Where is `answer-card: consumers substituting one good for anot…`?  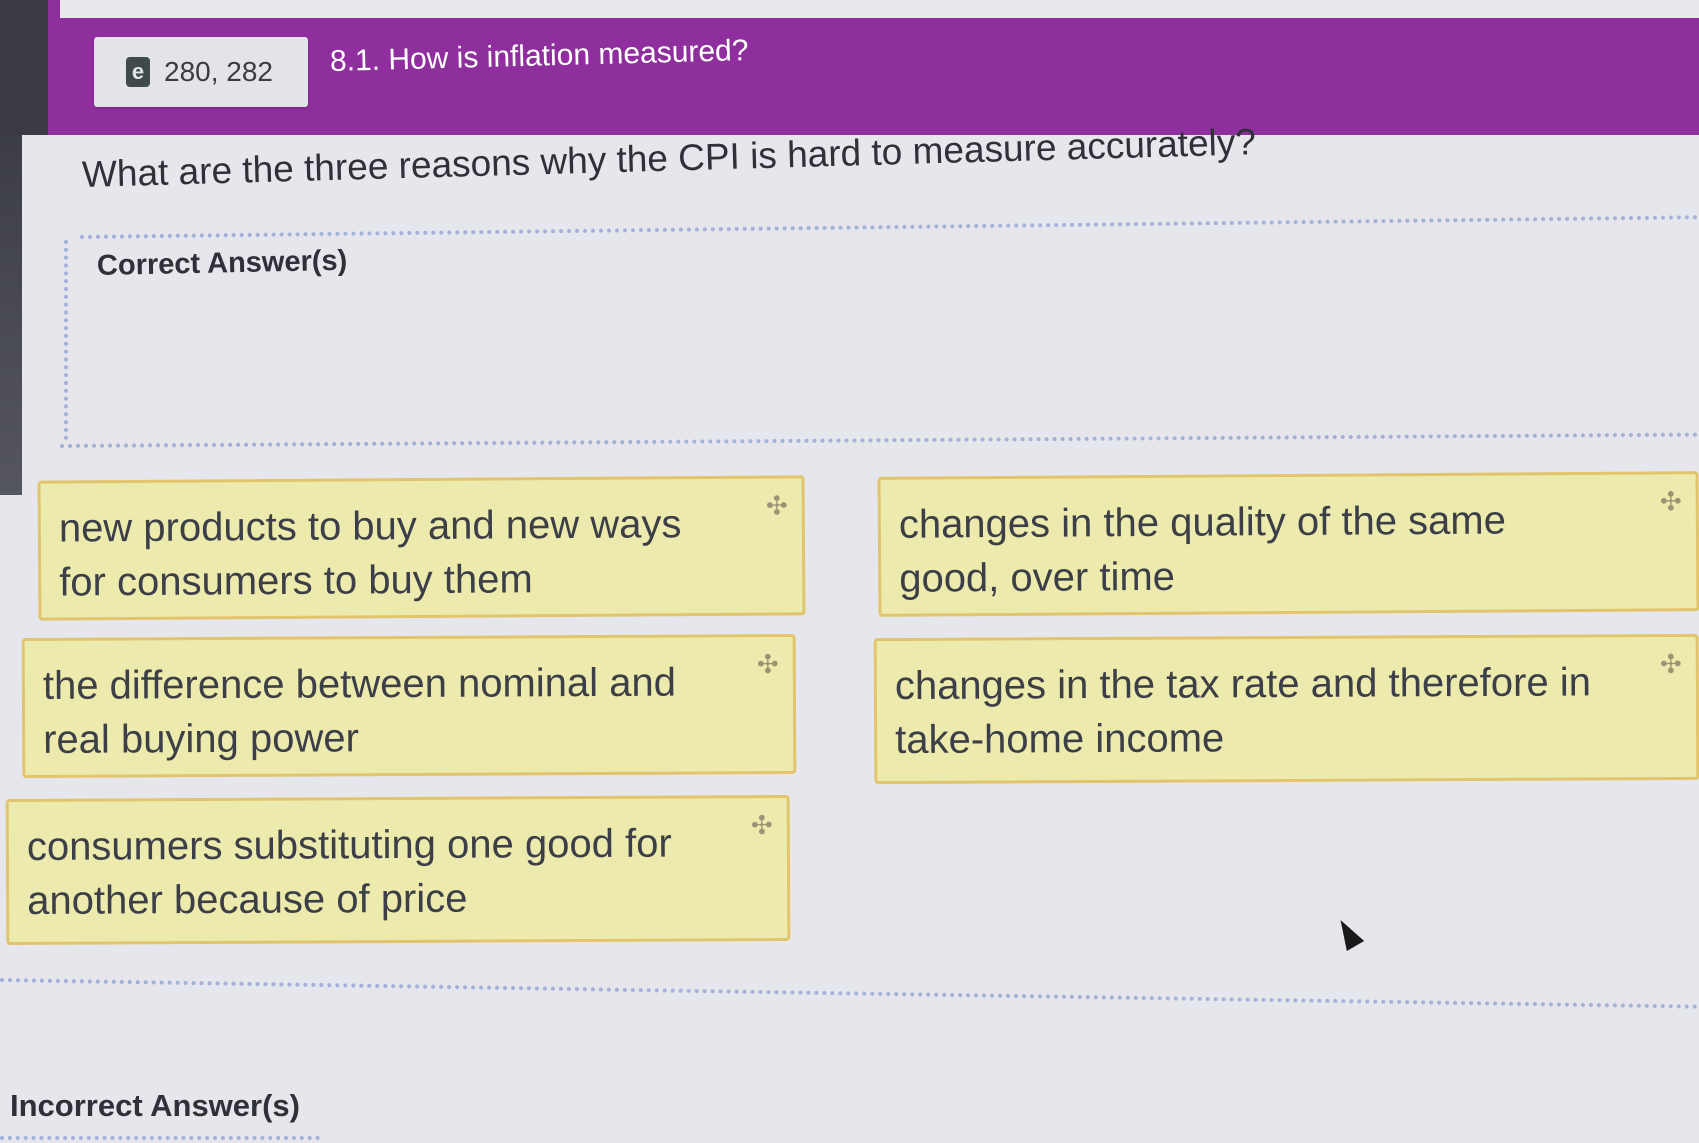
answer-card: consumers substituting one good for anot… is located at coordinates (398, 870).